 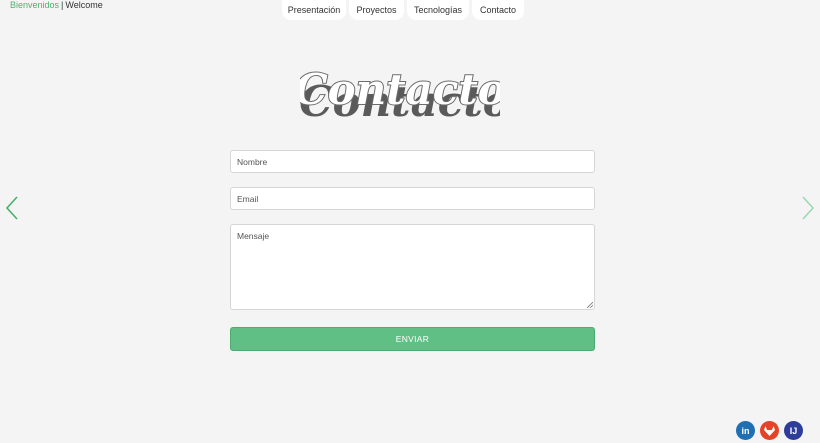 I want to click on chevron-right-icon, so click(x=808, y=208).